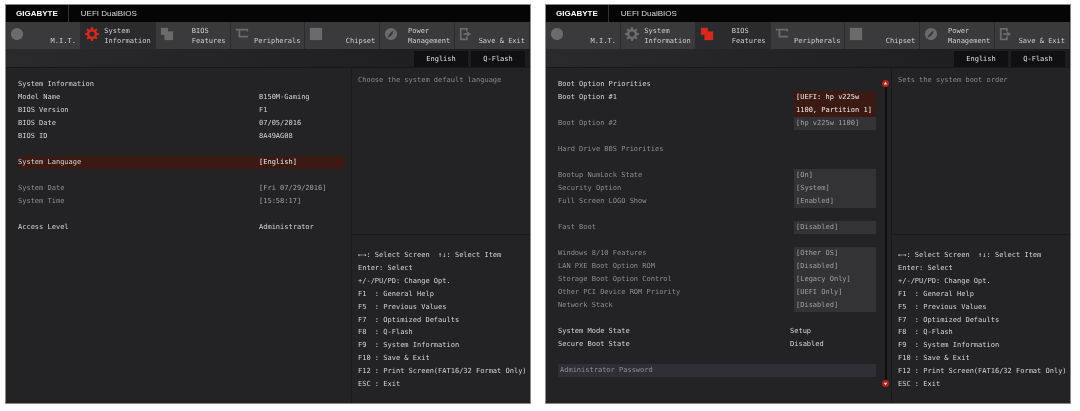  What do you see at coordinates (885, 83) in the screenshot?
I see `scroll-up-icon` at bounding box center [885, 83].